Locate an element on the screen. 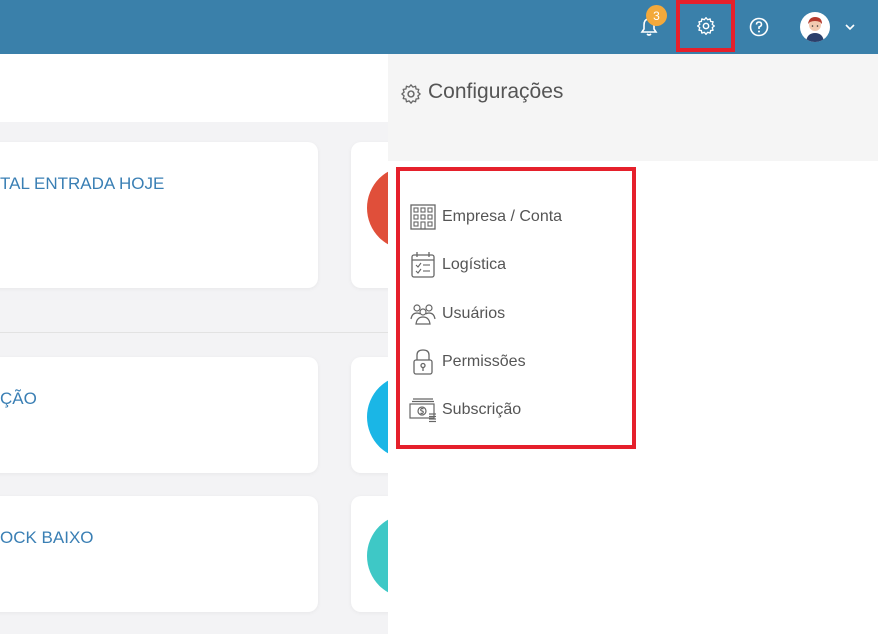 Image resolution: width=878 pixels, height=634 pixels. menu-item-label: Logística is located at coordinates (474, 264).